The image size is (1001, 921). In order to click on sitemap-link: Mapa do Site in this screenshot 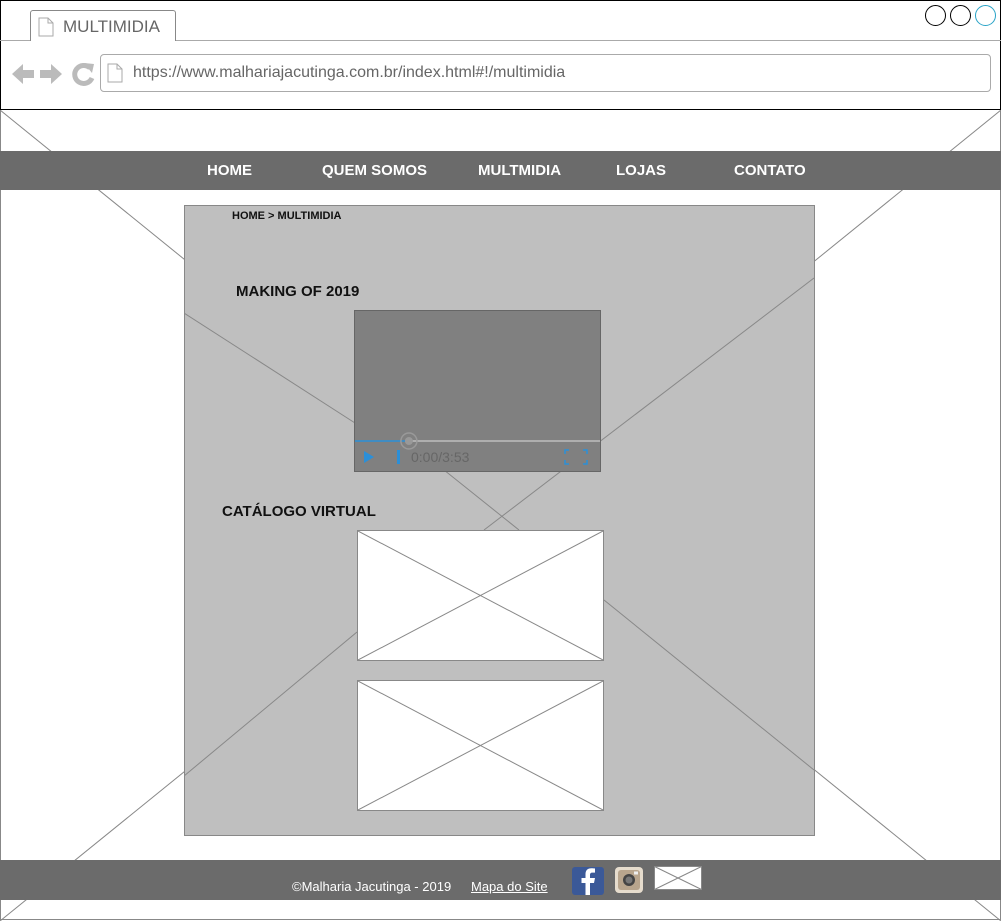, I will do `click(509, 886)`.